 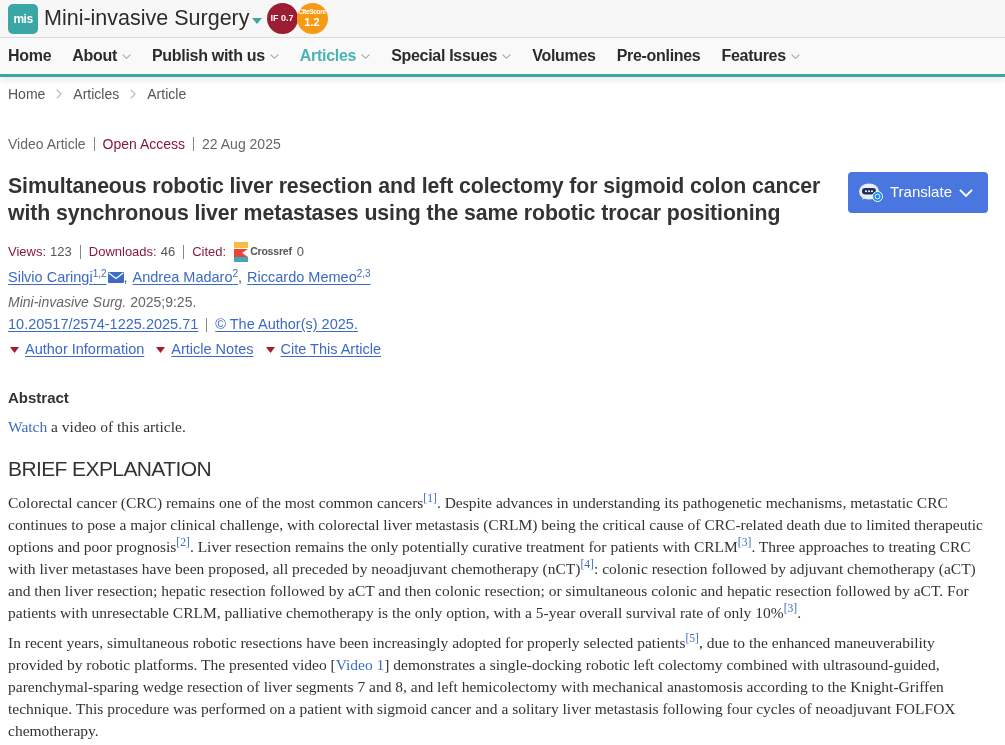 What do you see at coordinates (144, 144) in the screenshot?
I see `open-access-label: Open Access` at bounding box center [144, 144].